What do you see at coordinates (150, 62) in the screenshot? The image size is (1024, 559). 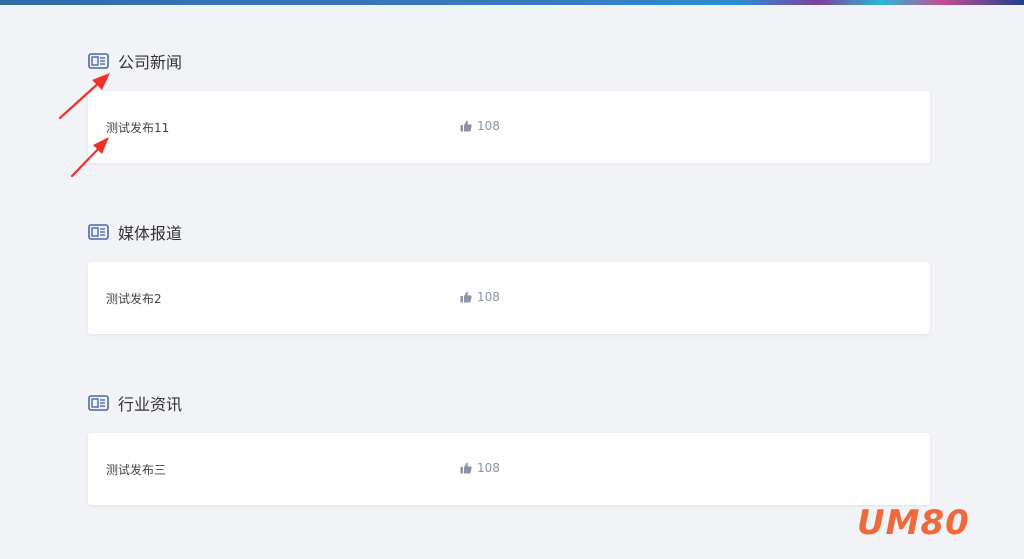 I see `section-title: 公司新闻` at bounding box center [150, 62].